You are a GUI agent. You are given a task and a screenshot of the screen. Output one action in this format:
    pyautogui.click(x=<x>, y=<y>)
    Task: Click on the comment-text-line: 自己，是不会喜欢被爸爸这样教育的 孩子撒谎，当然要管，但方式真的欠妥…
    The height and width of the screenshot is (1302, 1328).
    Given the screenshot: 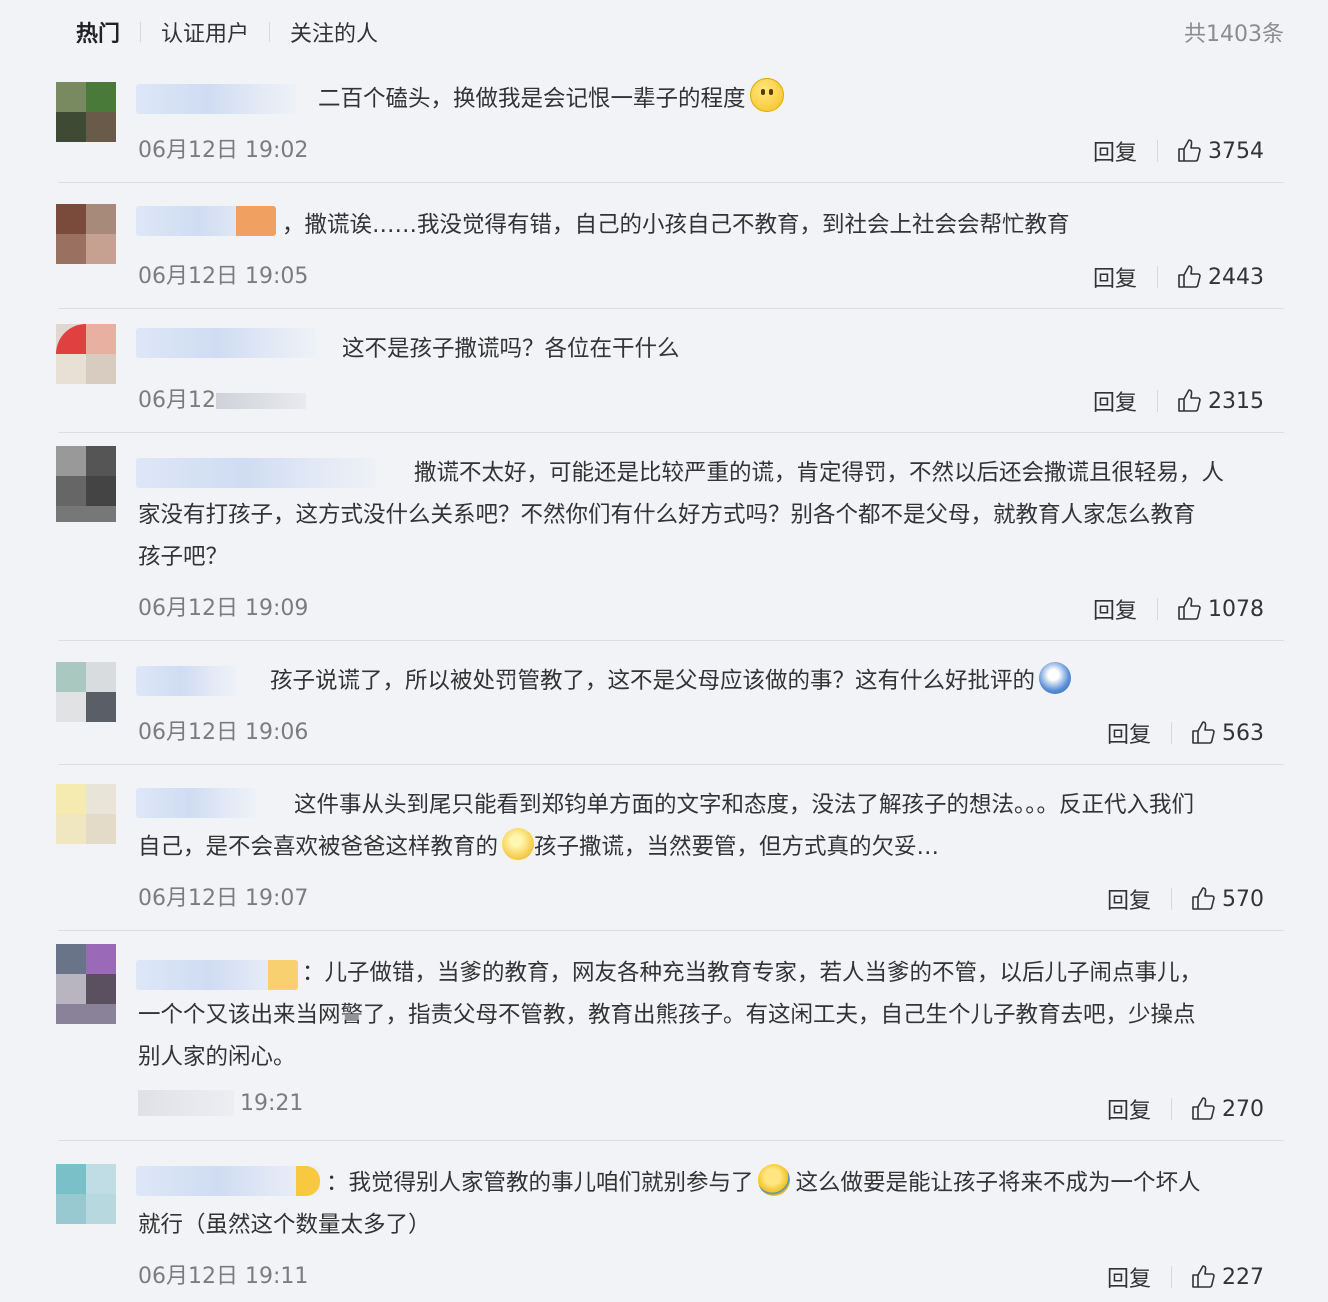 What is the action you would take?
    pyautogui.click(x=538, y=847)
    